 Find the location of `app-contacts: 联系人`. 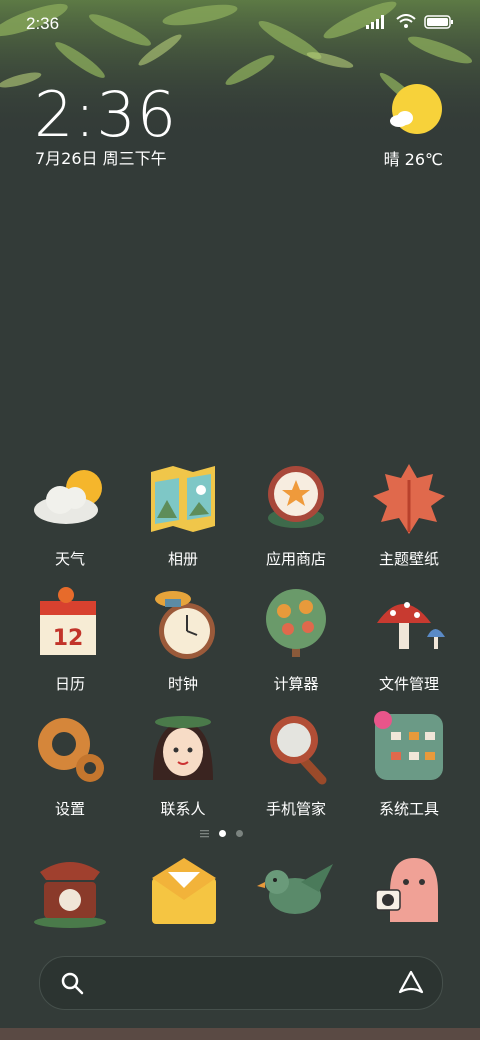

app-contacts: 联系人 is located at coordinates (183, 764).